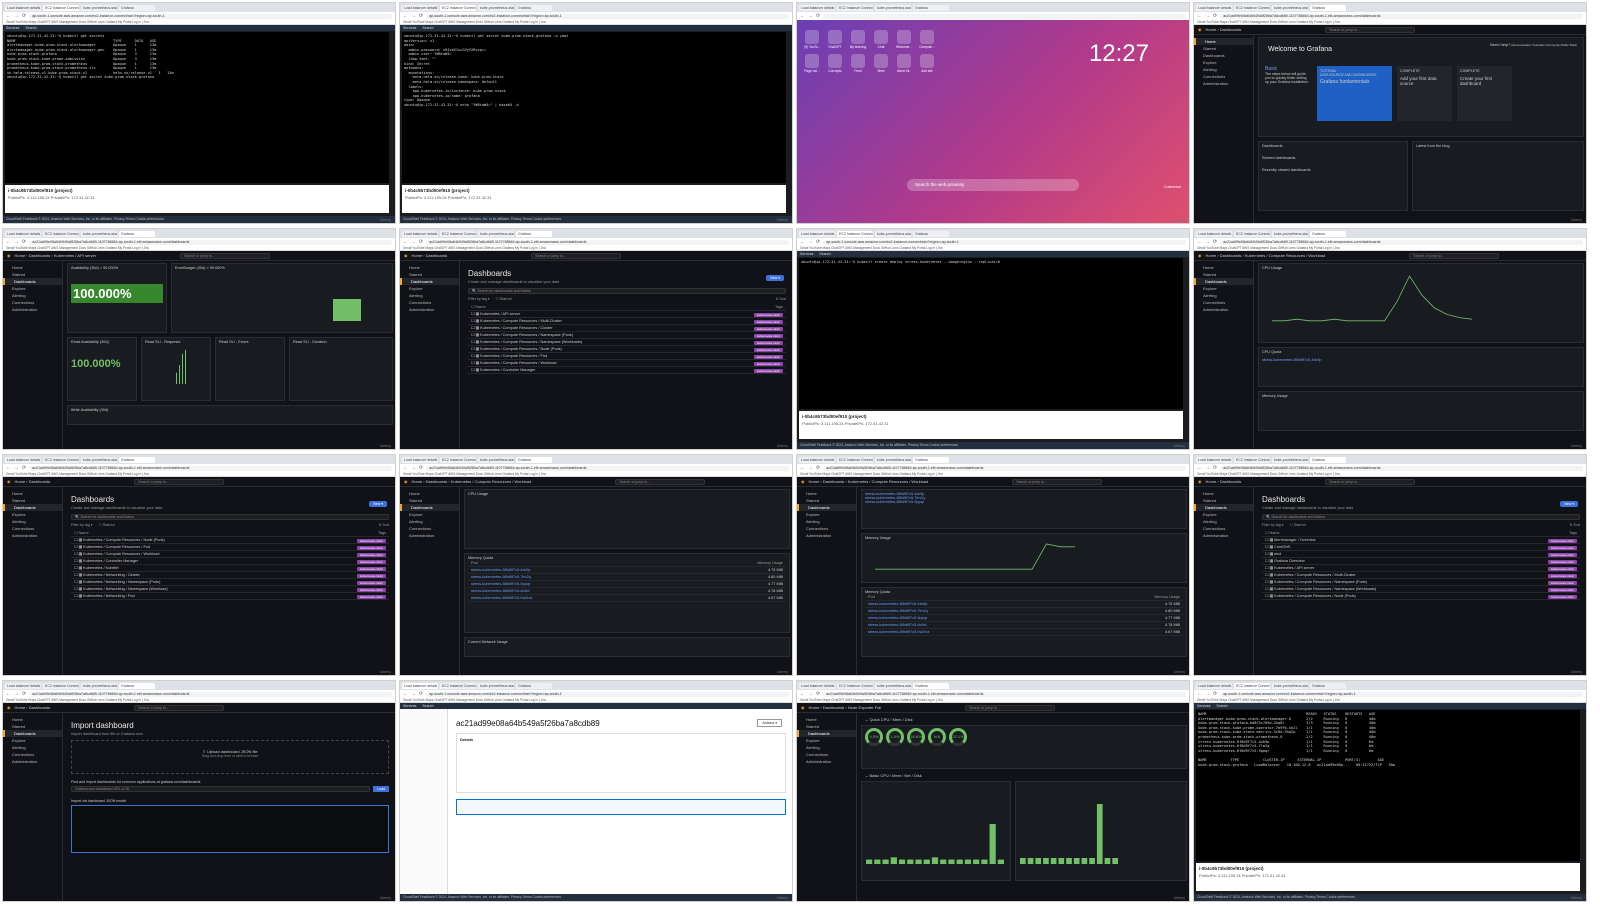  Describe the element at coordinates (858, 39) in the screenshot. I see `shortcut: My learning` at that location.